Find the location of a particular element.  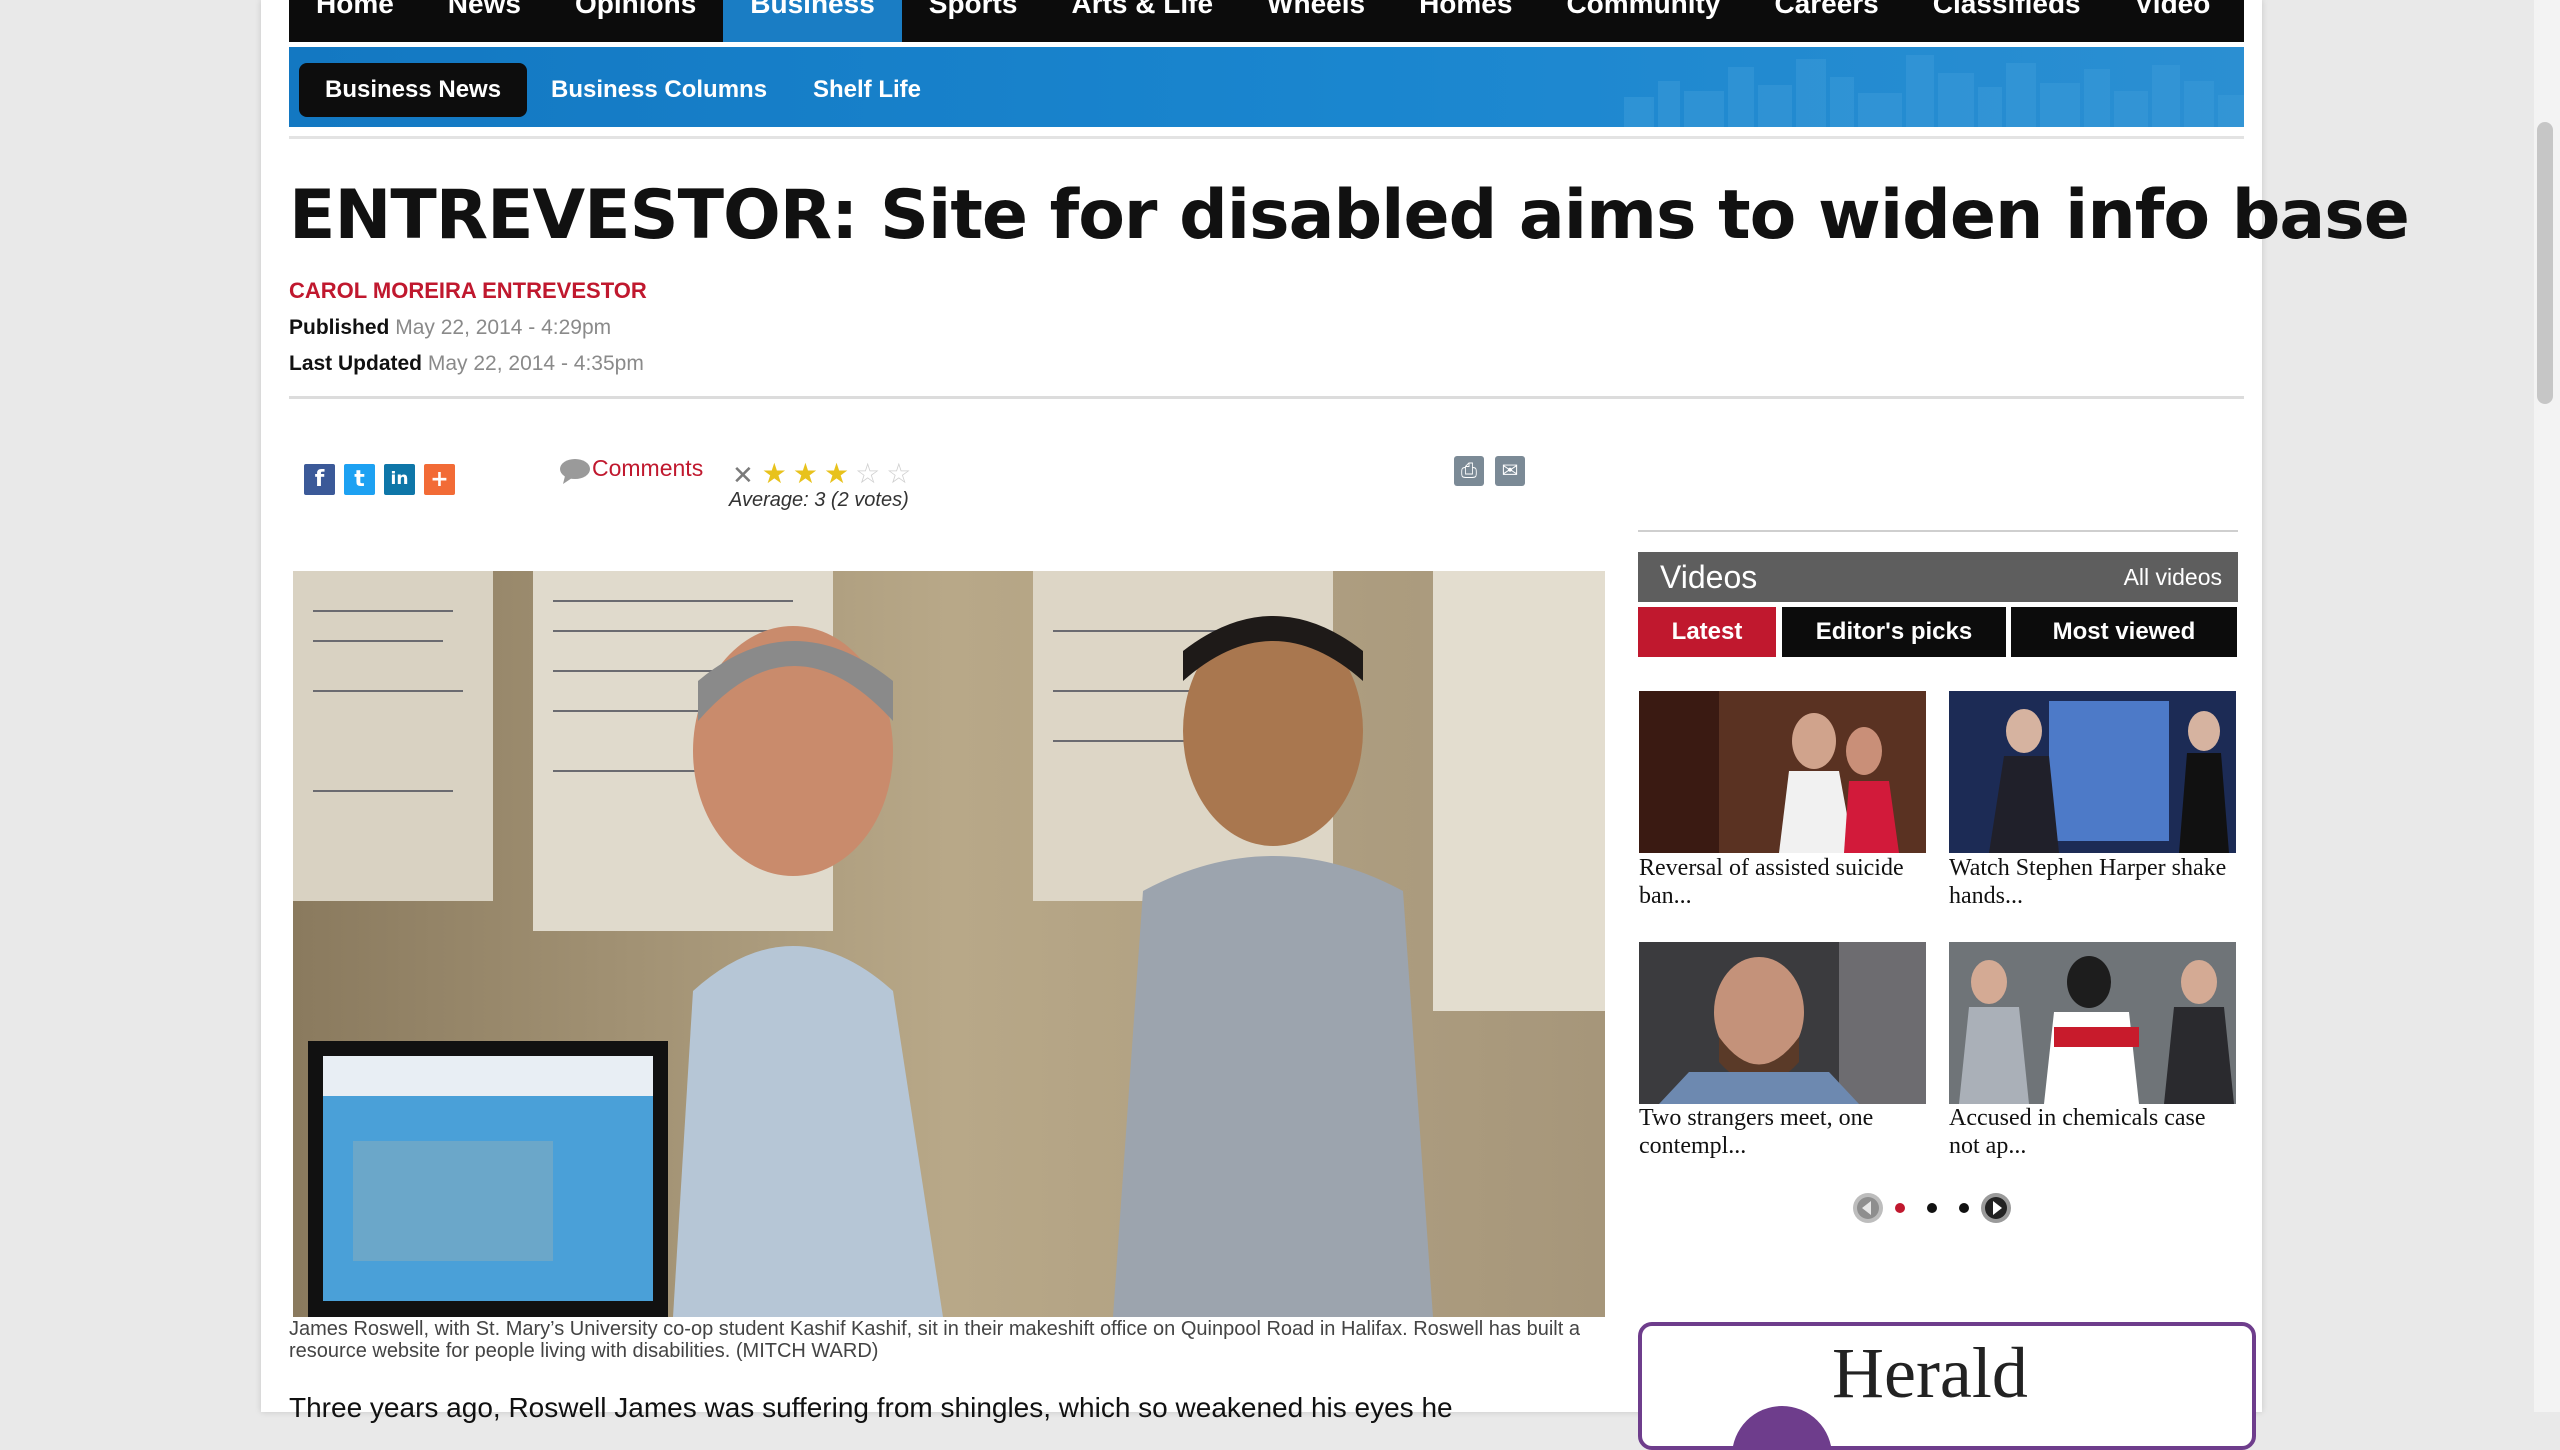

scrollbar-thumb is located at coordinates (2545, 263).